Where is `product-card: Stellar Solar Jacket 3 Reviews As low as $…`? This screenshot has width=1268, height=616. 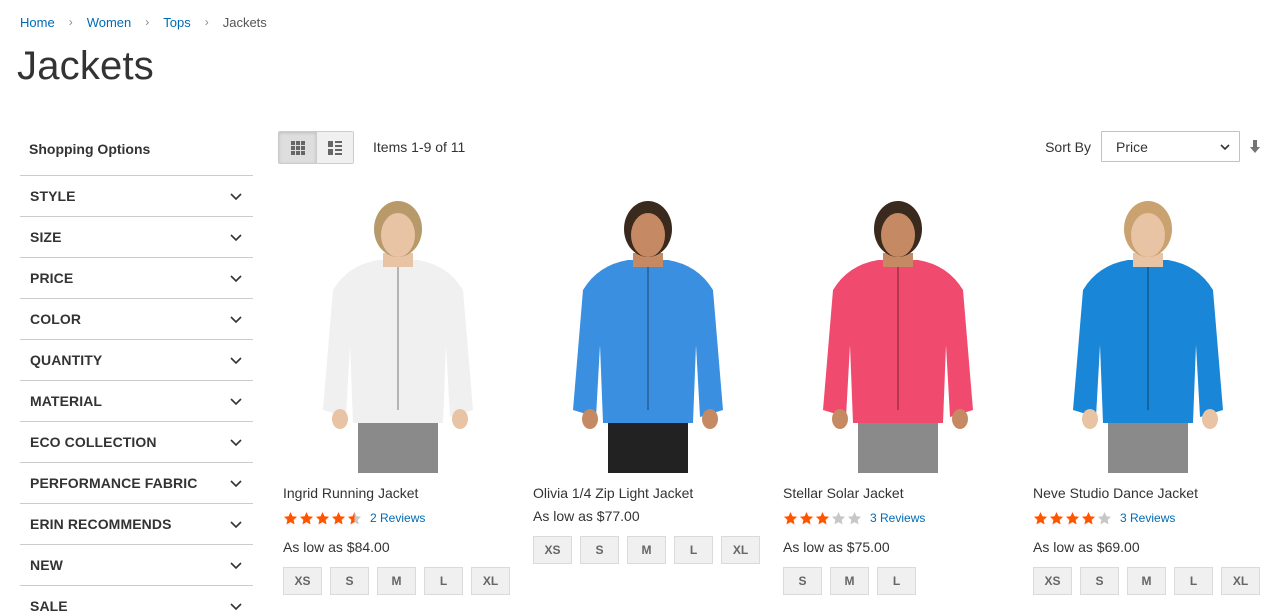
product-card: Stellar Solar Jacket 3 Reviews As low as $… is located at coordinates (898, 399).